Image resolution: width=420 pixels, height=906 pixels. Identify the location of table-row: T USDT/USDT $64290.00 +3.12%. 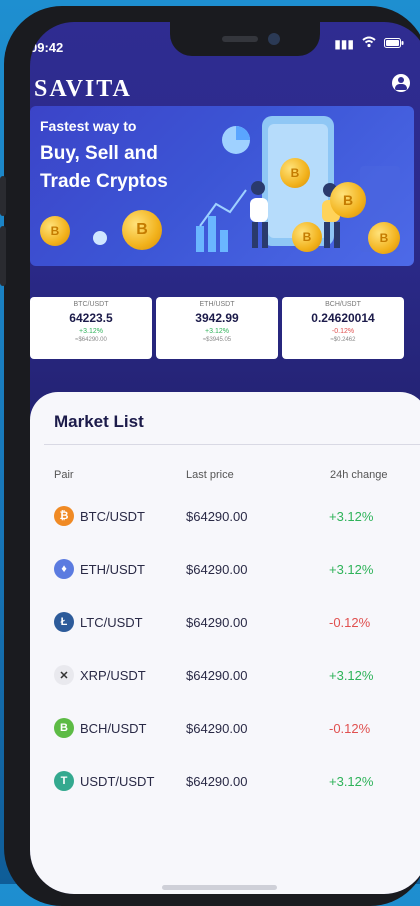
(229, 781).